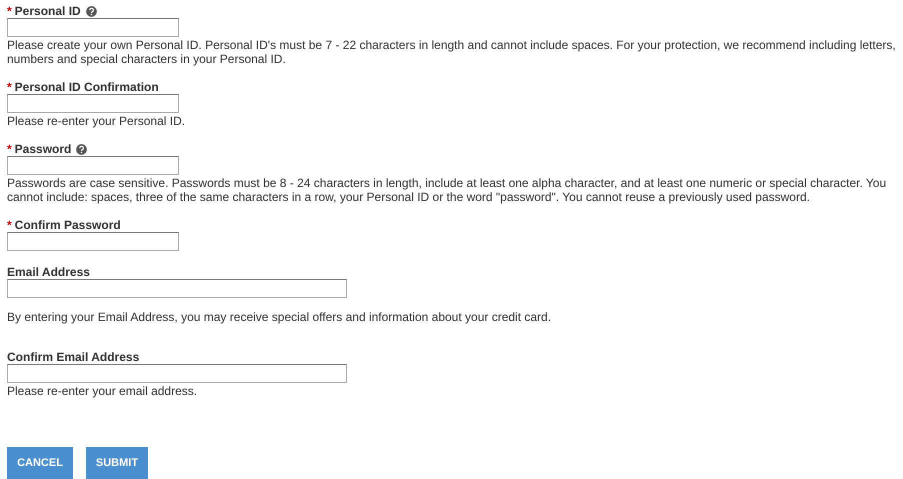  I want to click on field-label: Personal ID Confirmation, so click(86, 87).